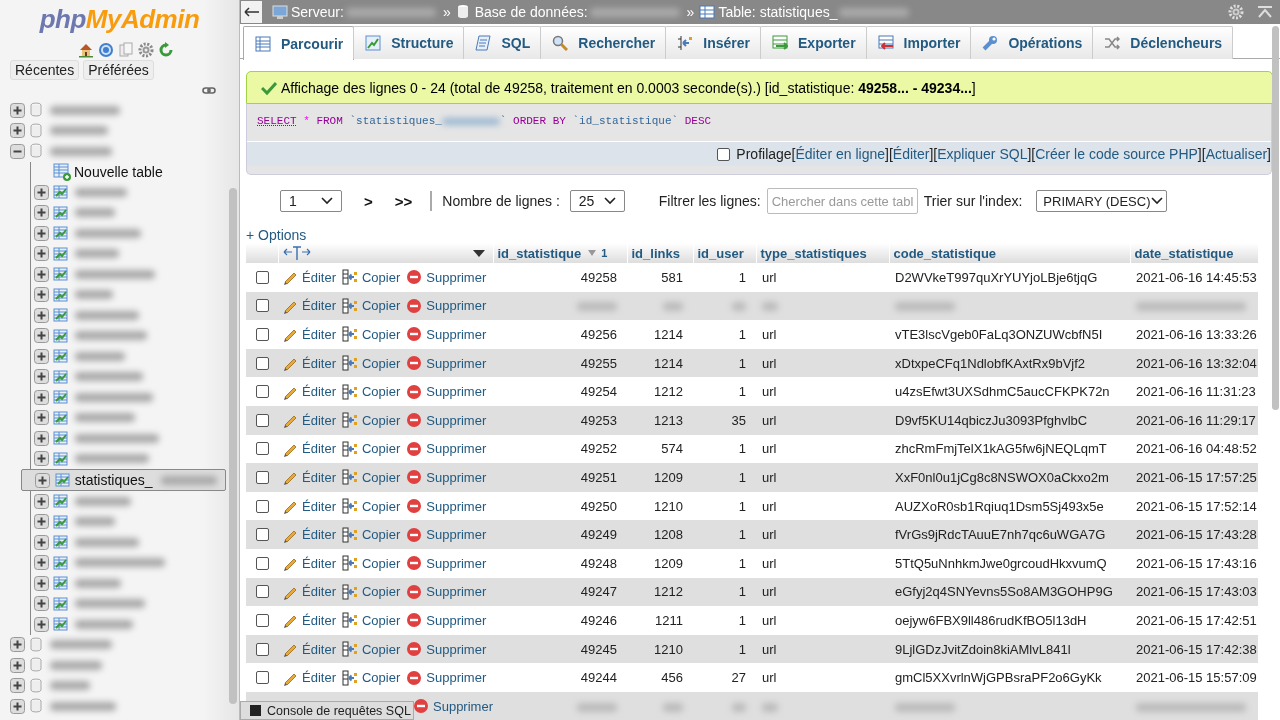 The image size is (1280, 720). I want to click on tab: Structure, so click(409, 42).